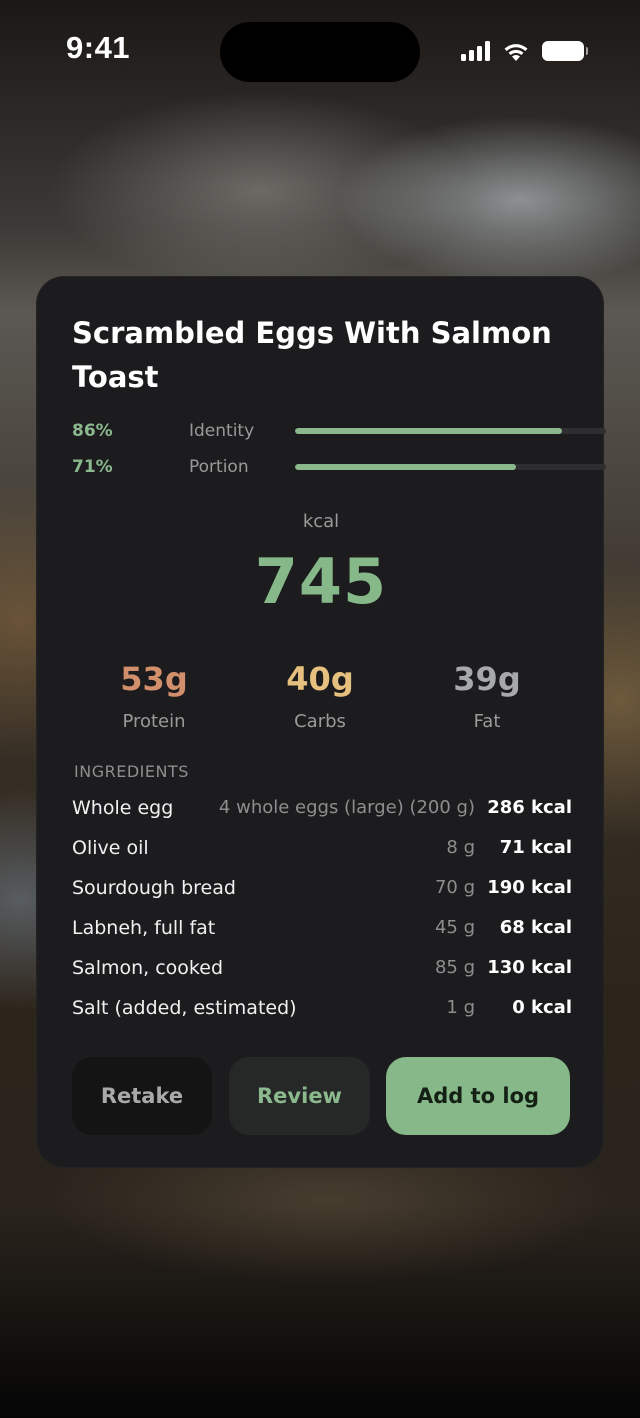 The width and height of the screenshot is (640, 1418). Describe the element at coordinates (312, 355) in the screenshot. I see `meal-title: Scrambled Eggs With Salmon Toast` at that location.